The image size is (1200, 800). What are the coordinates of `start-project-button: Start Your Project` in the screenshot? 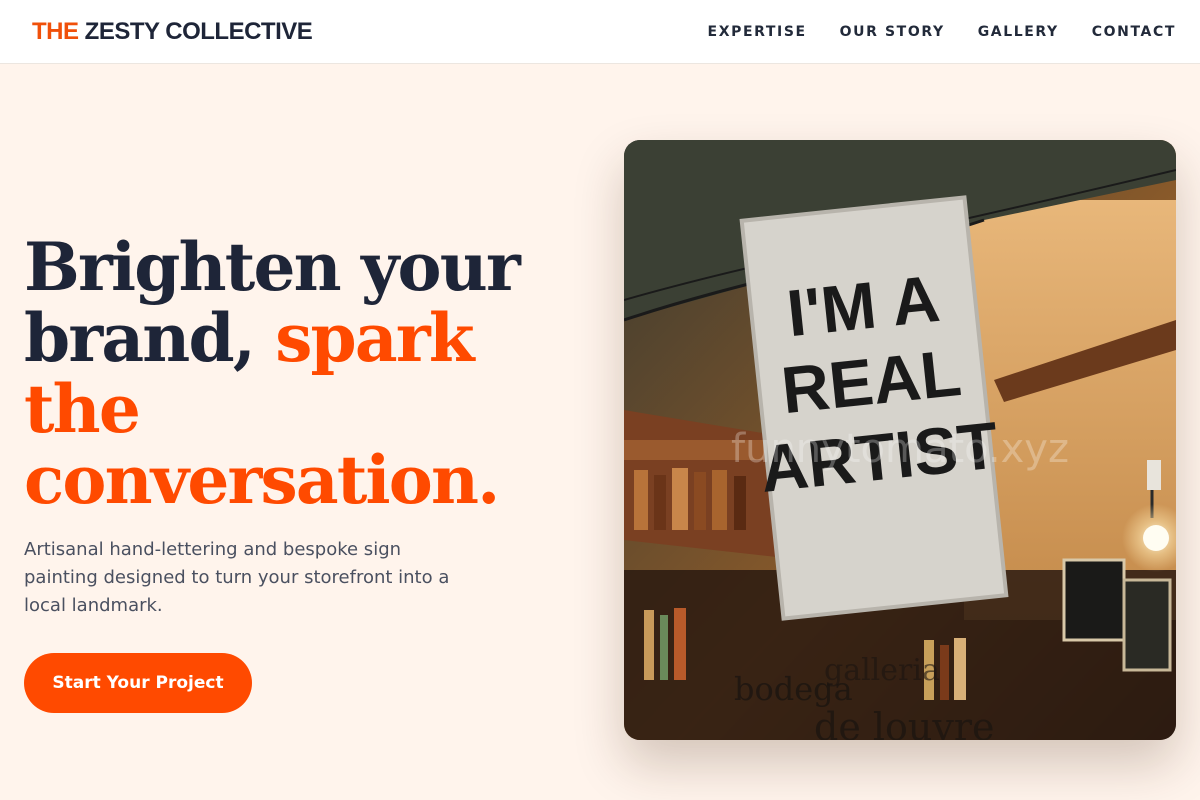 It's located at (138, 683).